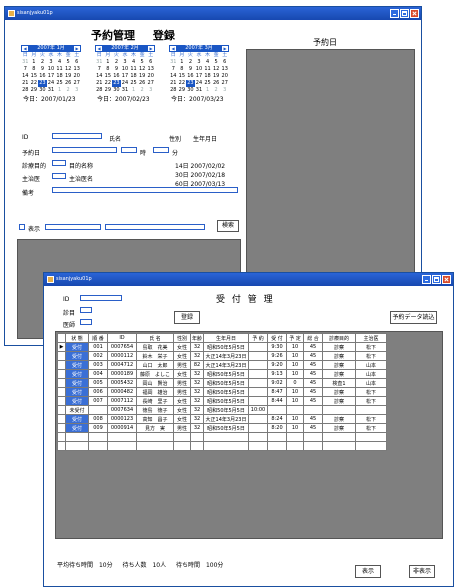 The width and height of the screenshot is (454, 587). I want to click on column-header: 診療目的, so click(339, 338).